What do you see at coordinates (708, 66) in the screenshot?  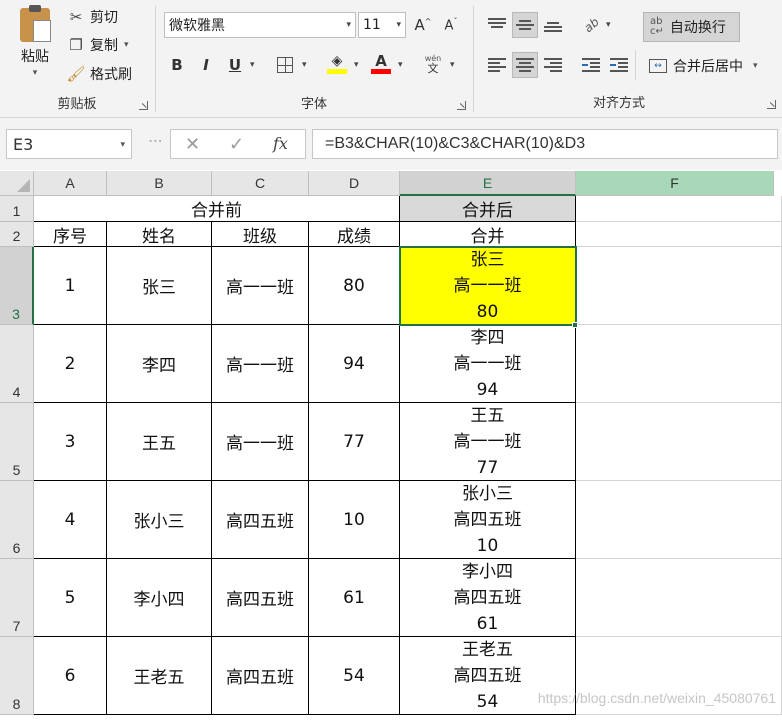 I see `merge-center-button: ↔ 合并后居中 ▾` at bounding box center [708, 66].